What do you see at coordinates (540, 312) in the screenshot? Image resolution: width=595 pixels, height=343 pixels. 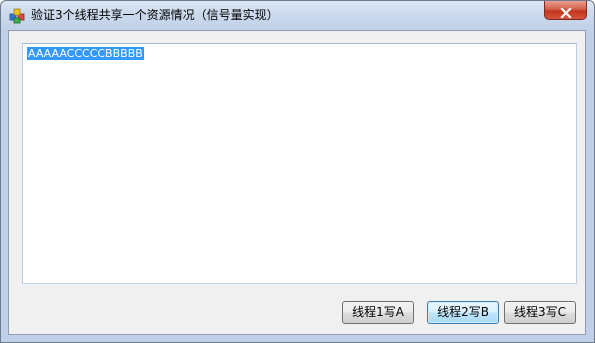 I see `thread3-write-c-button: 线程3写C` at bounding box center [540, 312].